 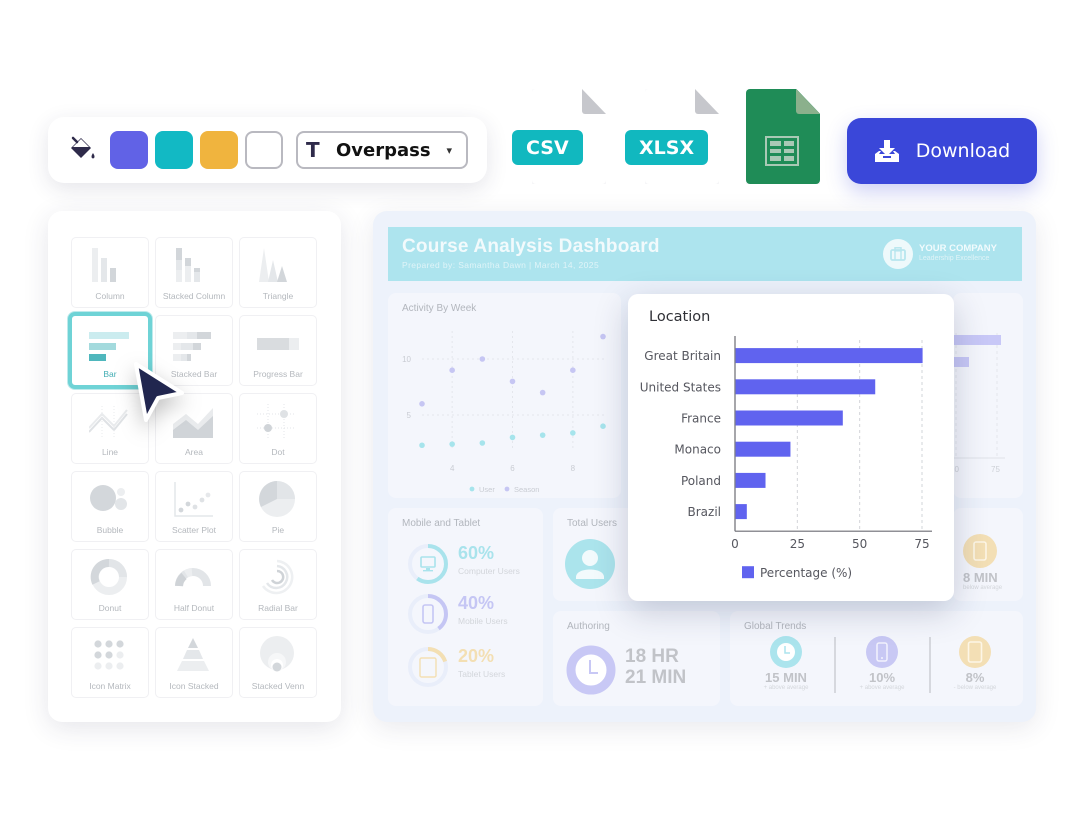 What do you see at coordinates (573, 468) in the screenshot?
I see `x-tick-label: 8` at bounding box center [573, 468].